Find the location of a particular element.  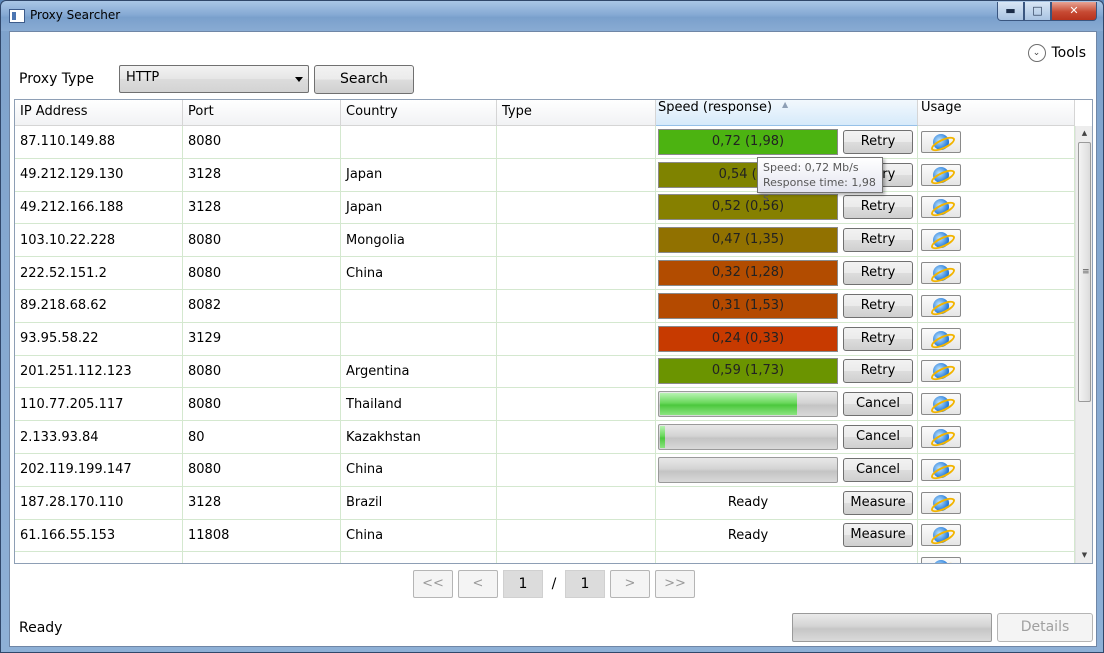

table-row: 49.212.166.188 3128 Japan 0,52 (0,56) Retry is located at coordinates (545, 208).